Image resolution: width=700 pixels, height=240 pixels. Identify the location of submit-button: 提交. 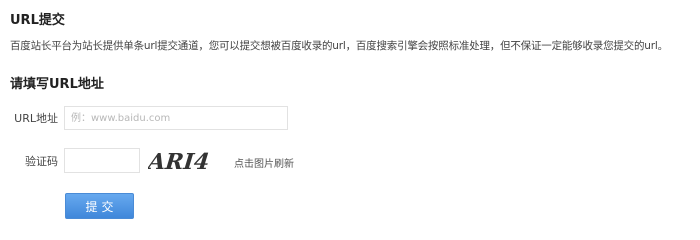
(99, 206).